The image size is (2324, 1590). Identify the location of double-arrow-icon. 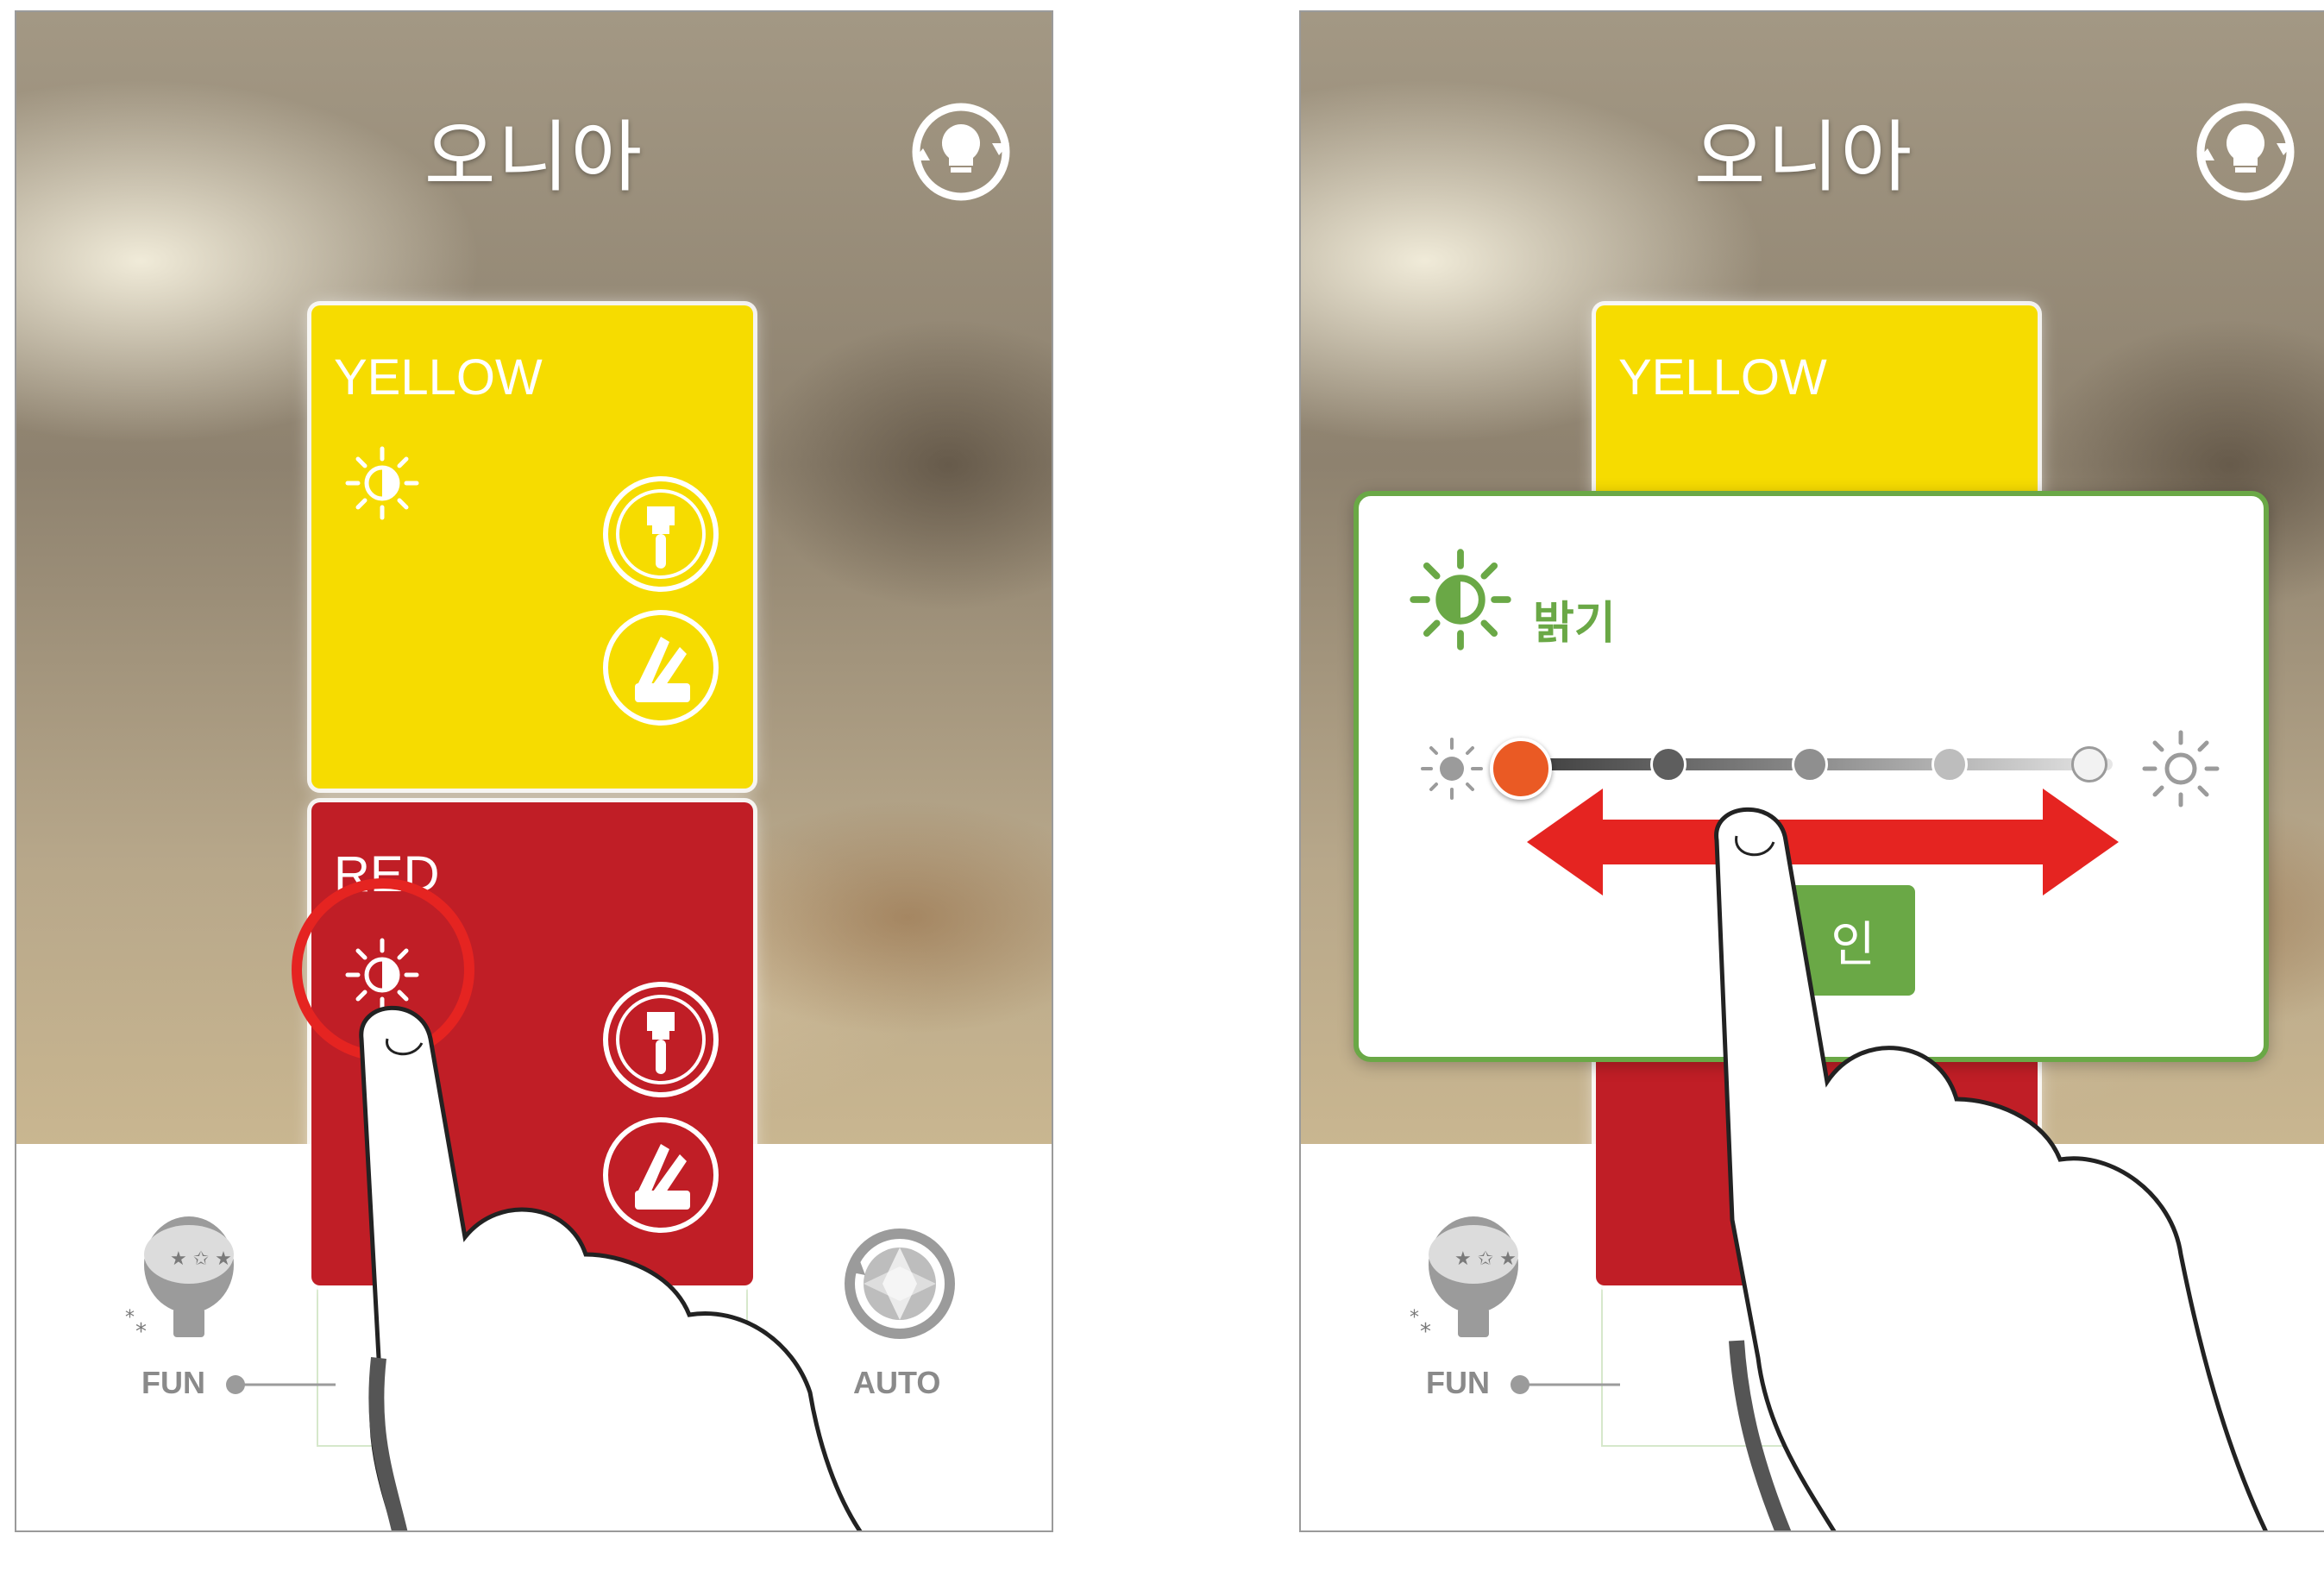
(1823, 842).